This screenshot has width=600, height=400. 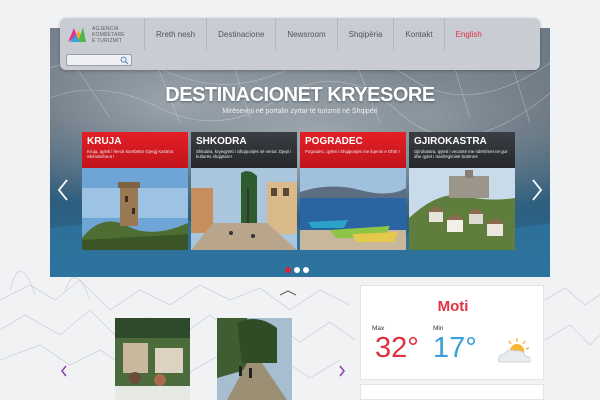 I want to click on nav-item-rreth-nesh: Rreth nesh, so click(x=175, y=34).